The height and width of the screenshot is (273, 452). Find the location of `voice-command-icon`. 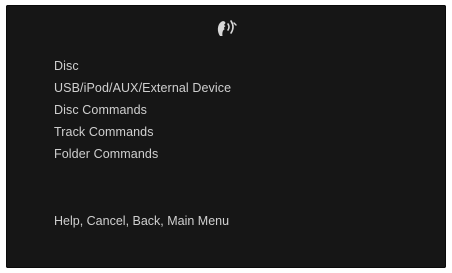

voice-command-icon is located at coordinates (226, 28).